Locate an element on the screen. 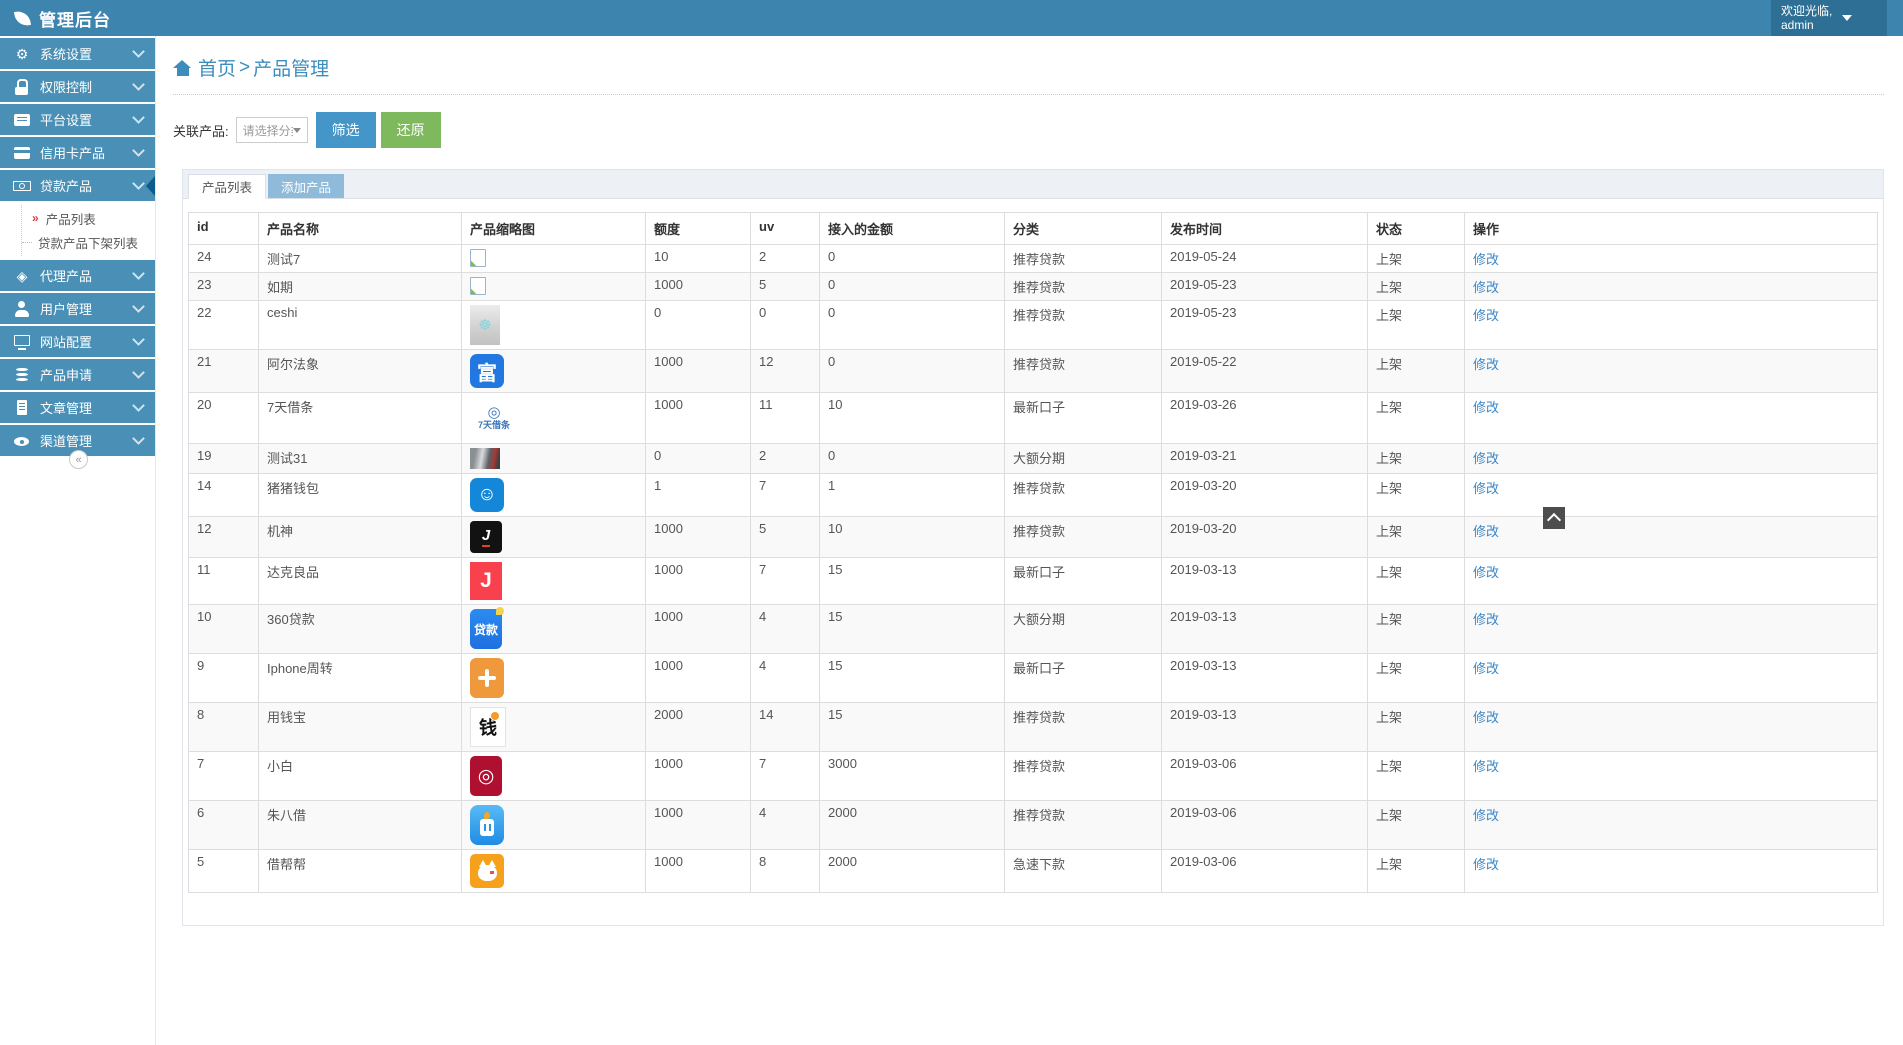 The height and width of the screenshot is (1045, 1903). chevron-down-icon is located at coordinates (1847, 18).